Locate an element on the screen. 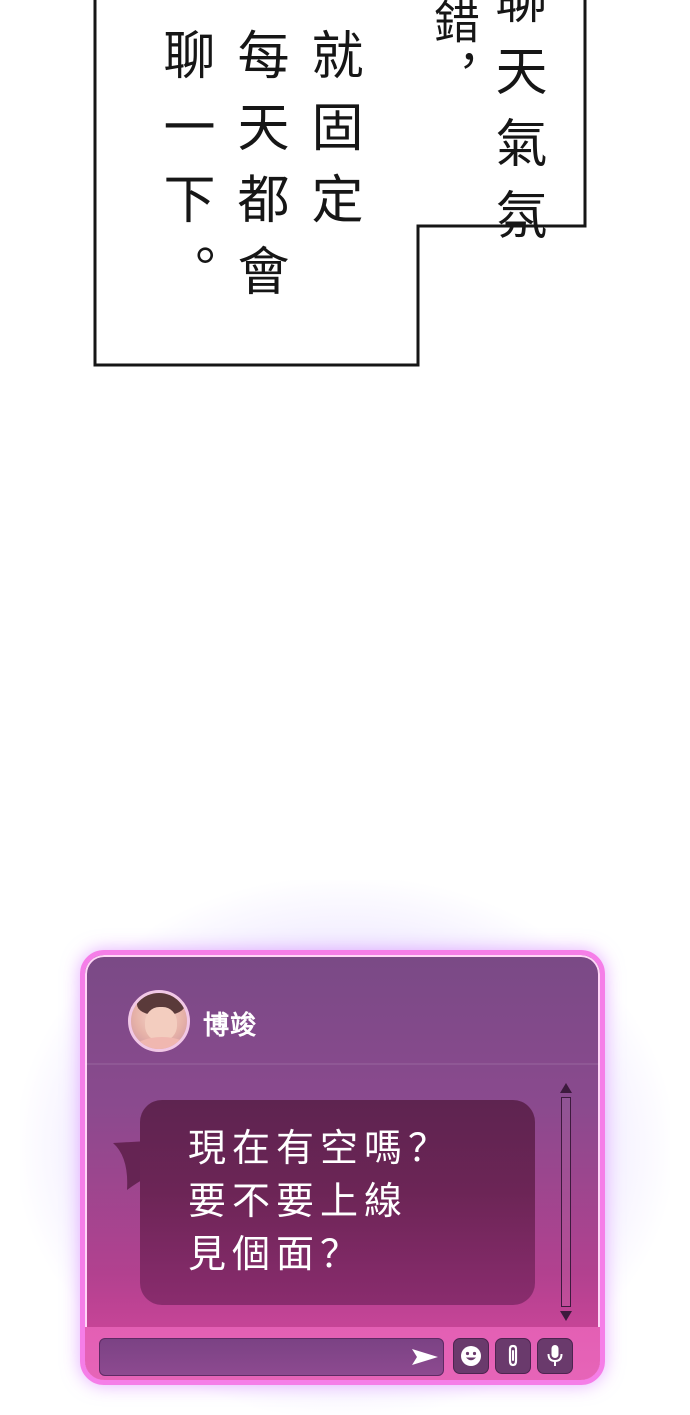  microphone-icon is located at coordinates (555, 1355).